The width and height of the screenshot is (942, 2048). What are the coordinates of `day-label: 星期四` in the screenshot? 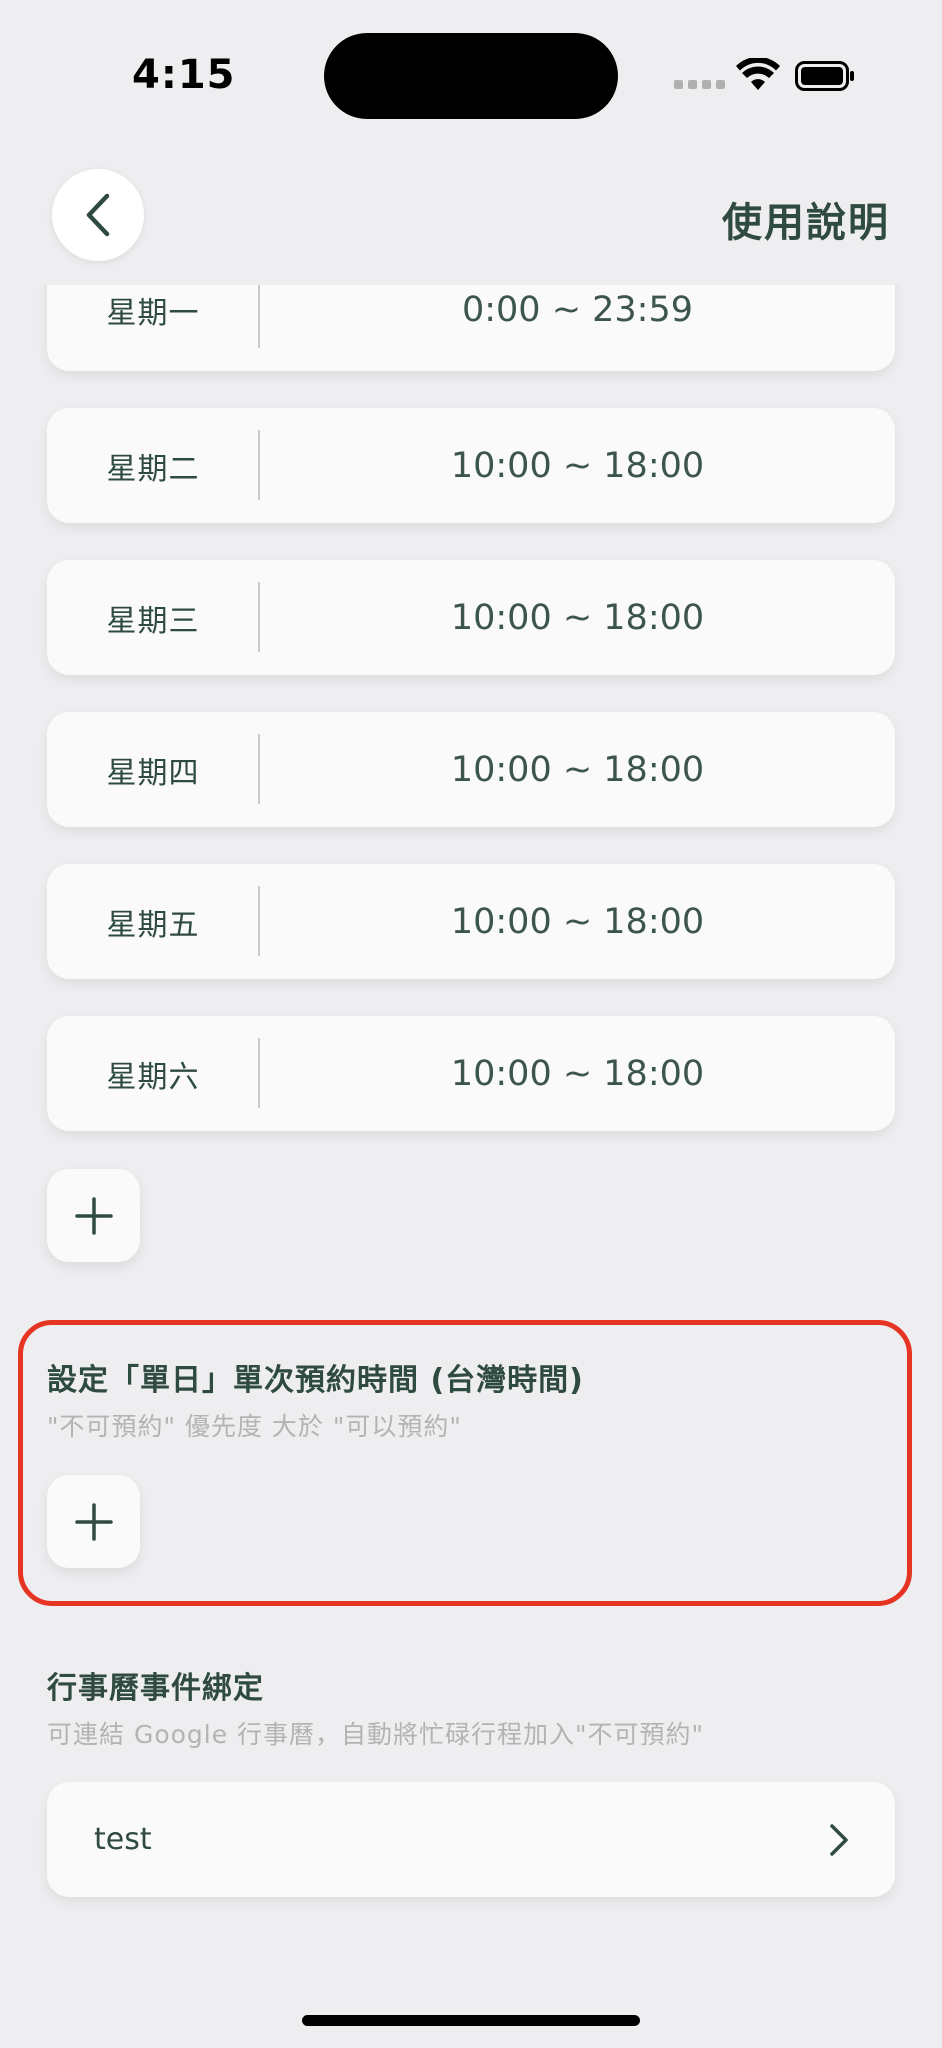 It's located at (153, 773).